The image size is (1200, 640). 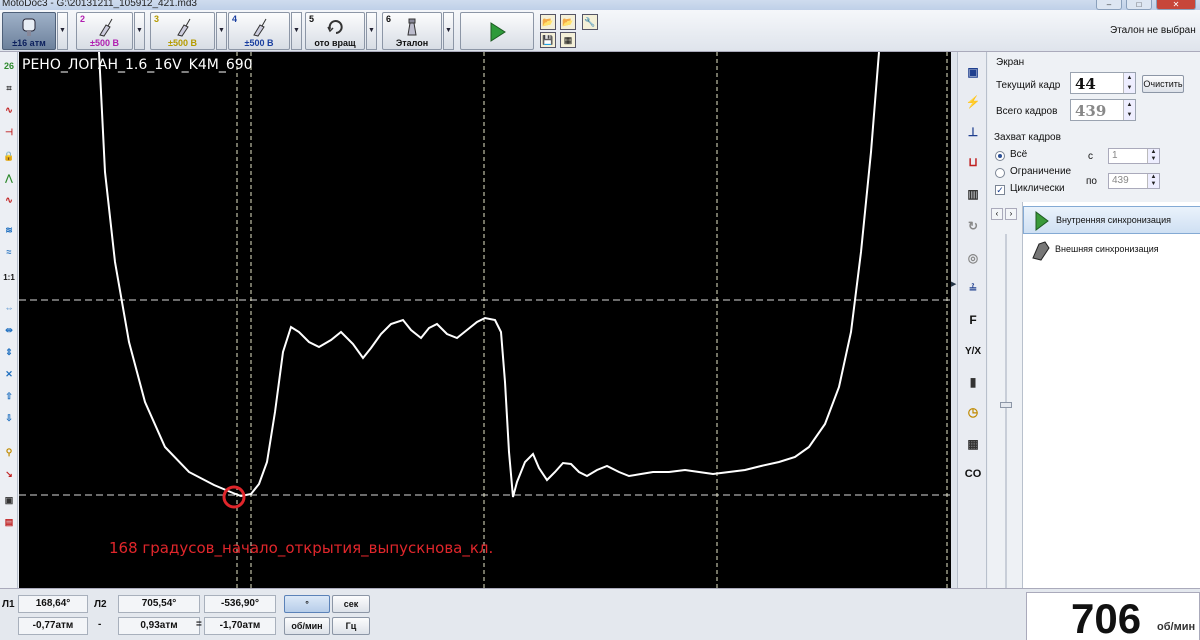 I want to click on marker-tool-icon: ↘, so click(x=9, y=474).